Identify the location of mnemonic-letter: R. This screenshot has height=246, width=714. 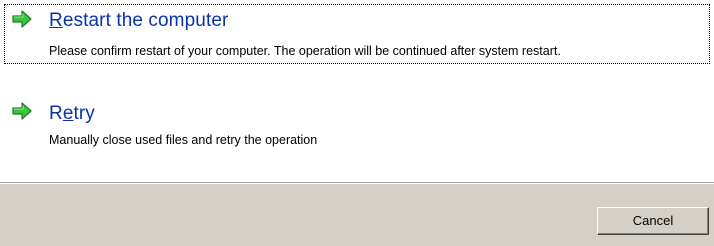
(56, 20).